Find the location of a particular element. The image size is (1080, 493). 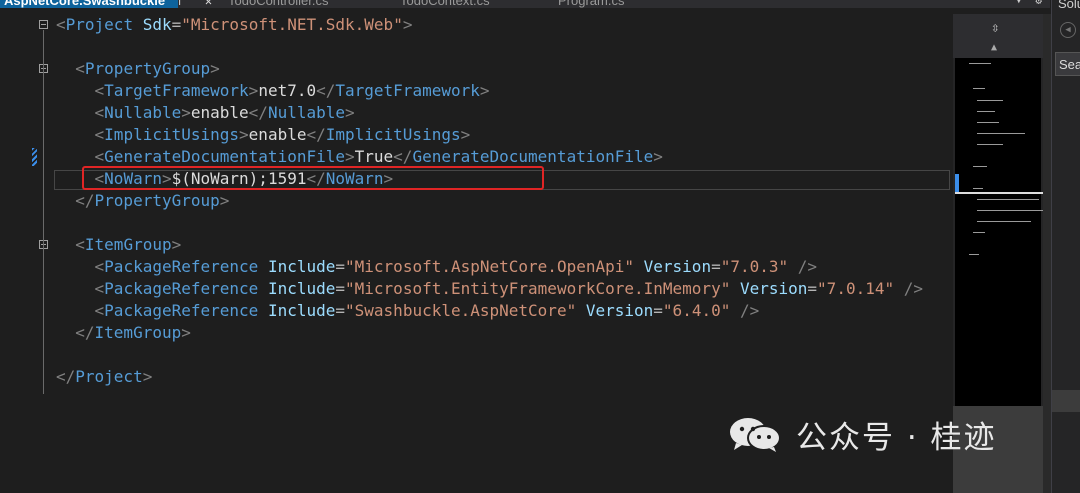

watermark-text: 公众号 · 桂迹 is located at coordinates (896, 437).